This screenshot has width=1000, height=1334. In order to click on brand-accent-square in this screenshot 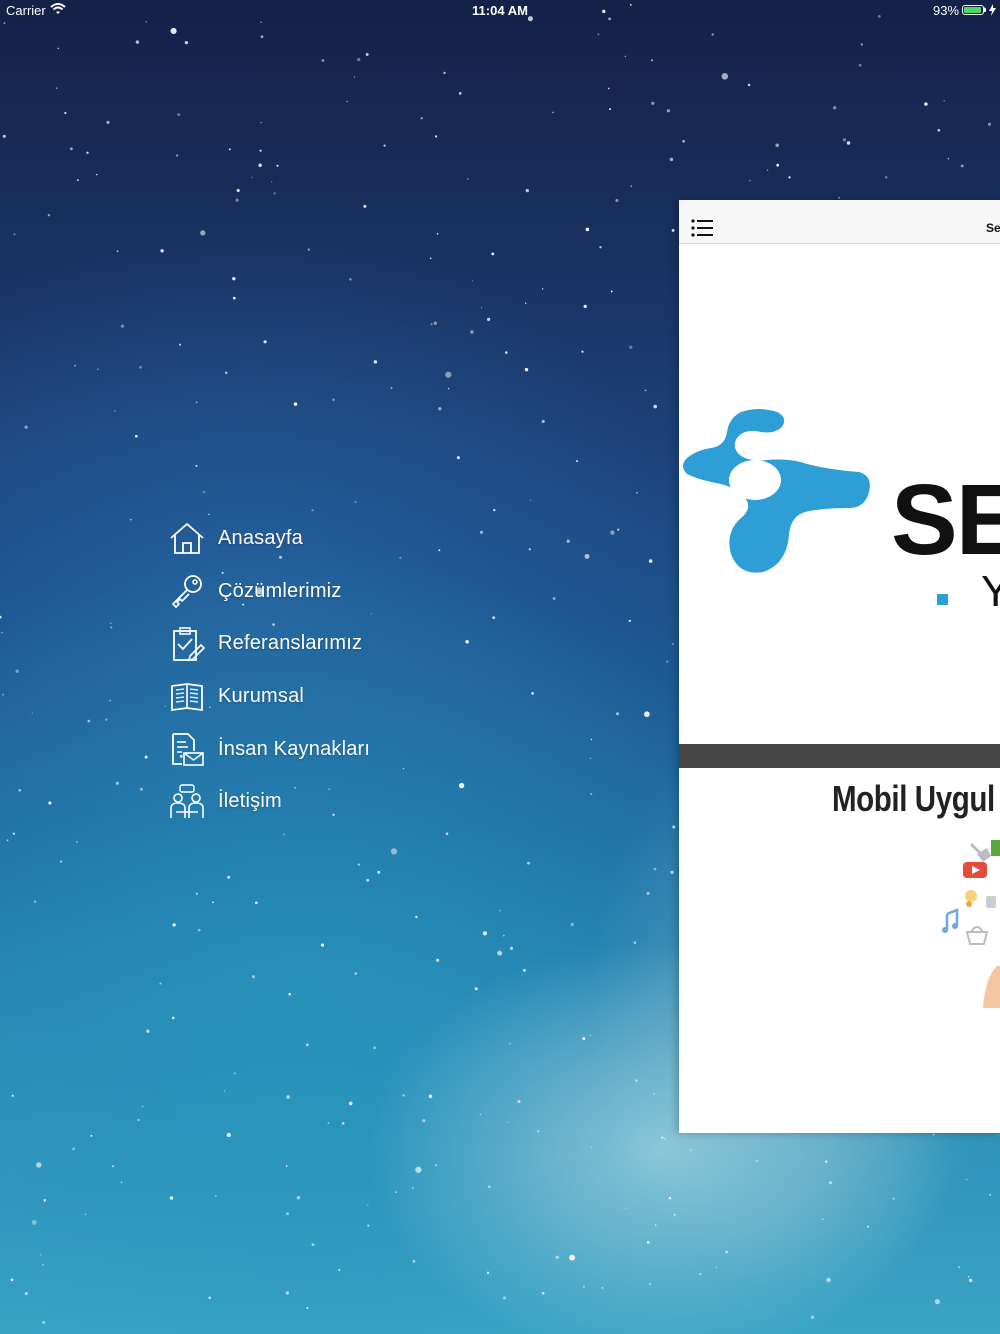, I will do `click(942, 599)`.